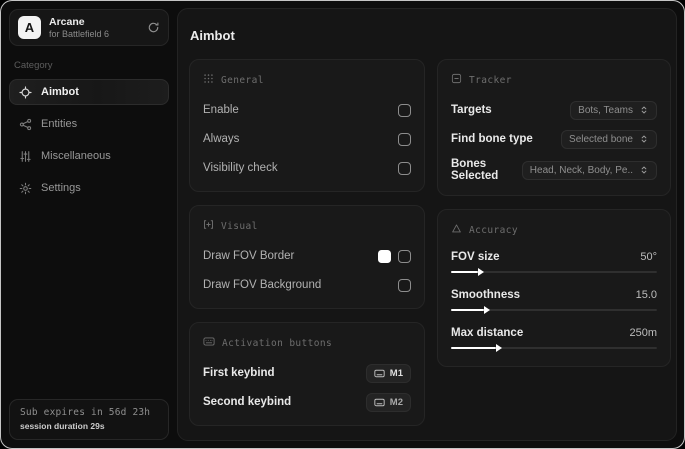 Image resolution: width=685 pixels, height=449 pixels. Describe the element at coordinates (307, 402) in the screenshot. I see `setting-row: Second keybind M2` at that location.